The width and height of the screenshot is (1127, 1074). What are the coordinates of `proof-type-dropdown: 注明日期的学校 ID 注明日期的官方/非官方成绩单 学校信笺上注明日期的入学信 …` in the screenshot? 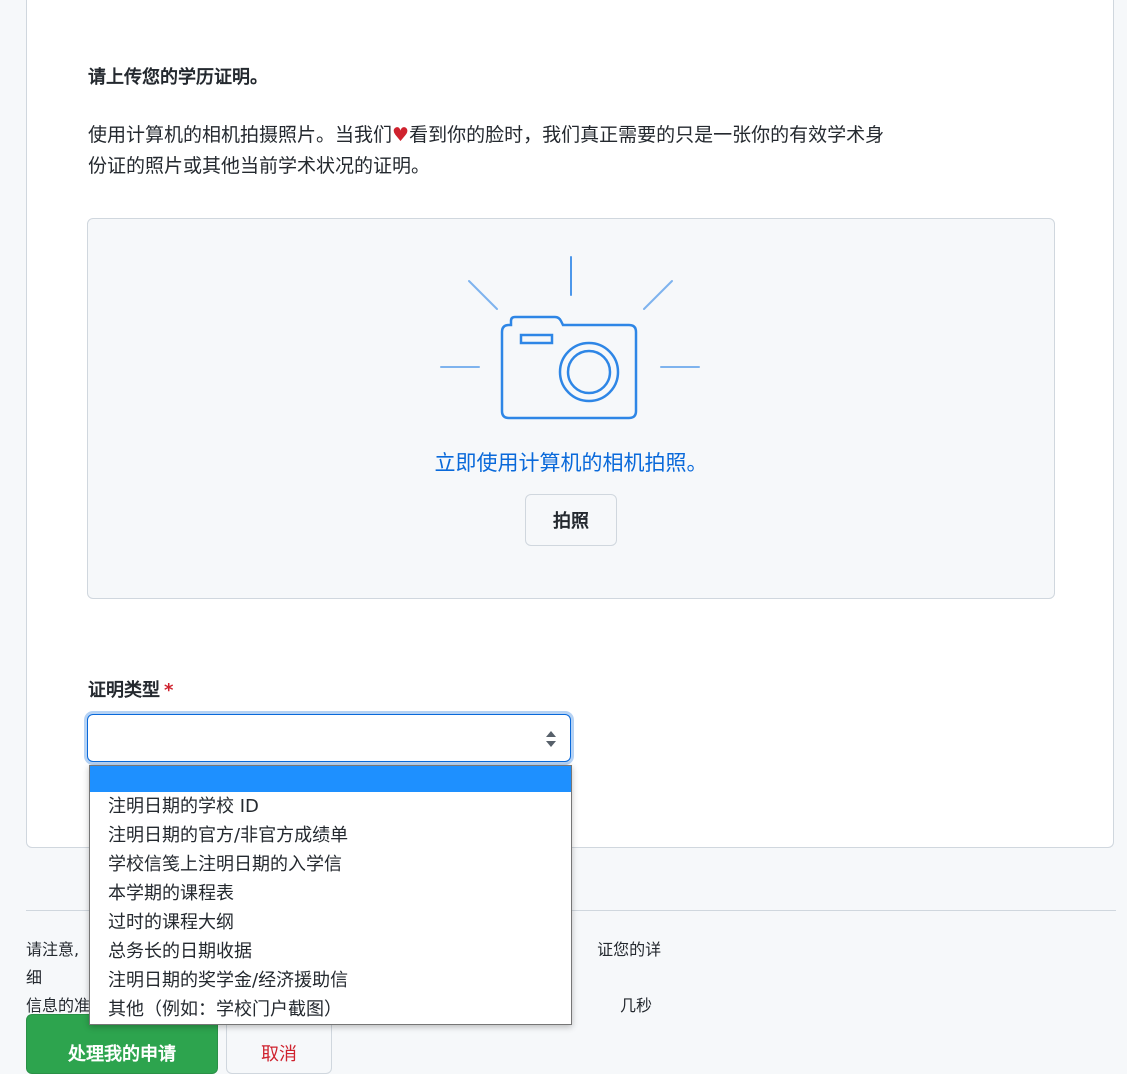 It's located at (330, 895).